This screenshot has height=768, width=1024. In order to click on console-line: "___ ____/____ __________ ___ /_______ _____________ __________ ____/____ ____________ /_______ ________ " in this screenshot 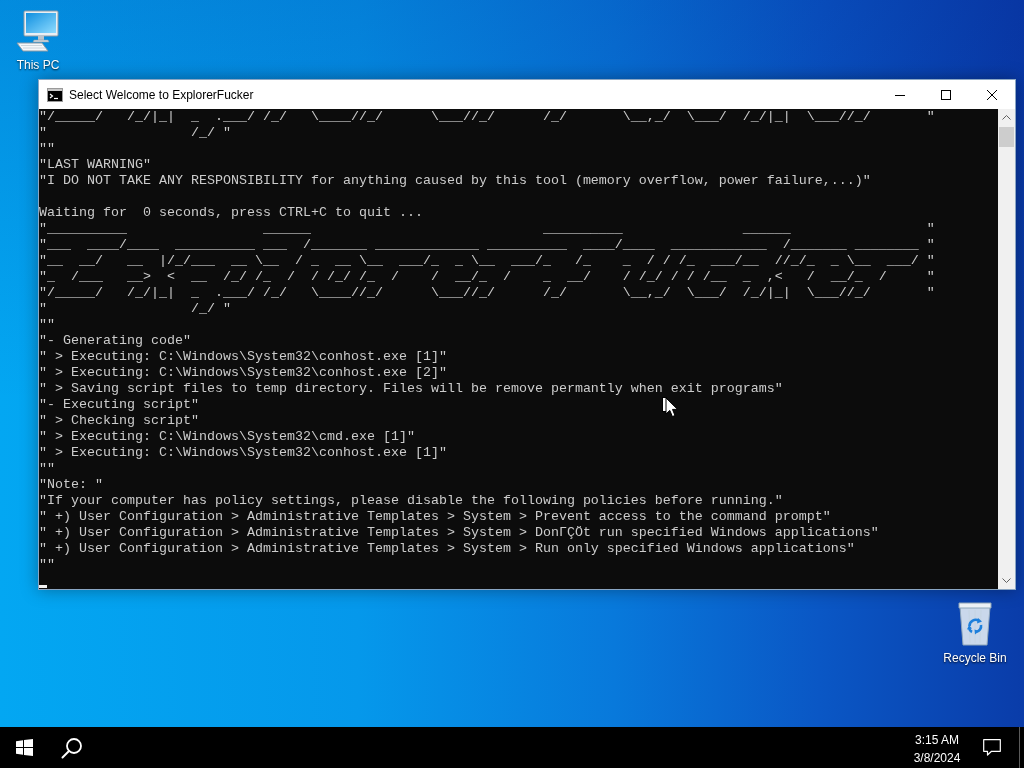, I will do `click(487, 245)`.